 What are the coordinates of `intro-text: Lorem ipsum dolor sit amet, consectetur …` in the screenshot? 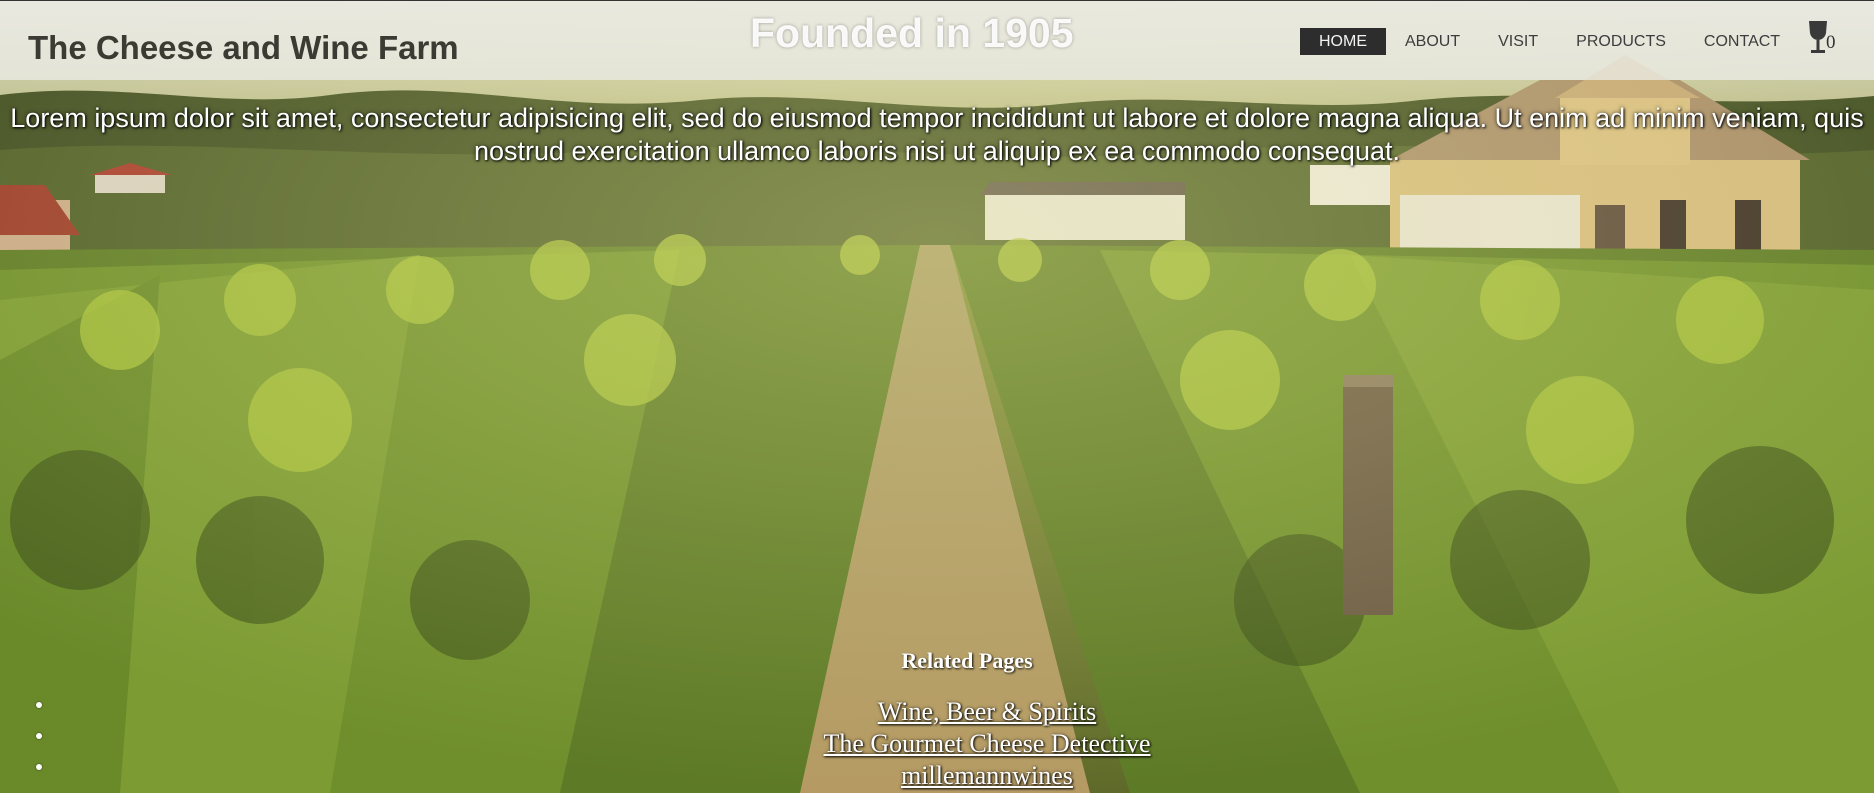 It's located at (937, 134).